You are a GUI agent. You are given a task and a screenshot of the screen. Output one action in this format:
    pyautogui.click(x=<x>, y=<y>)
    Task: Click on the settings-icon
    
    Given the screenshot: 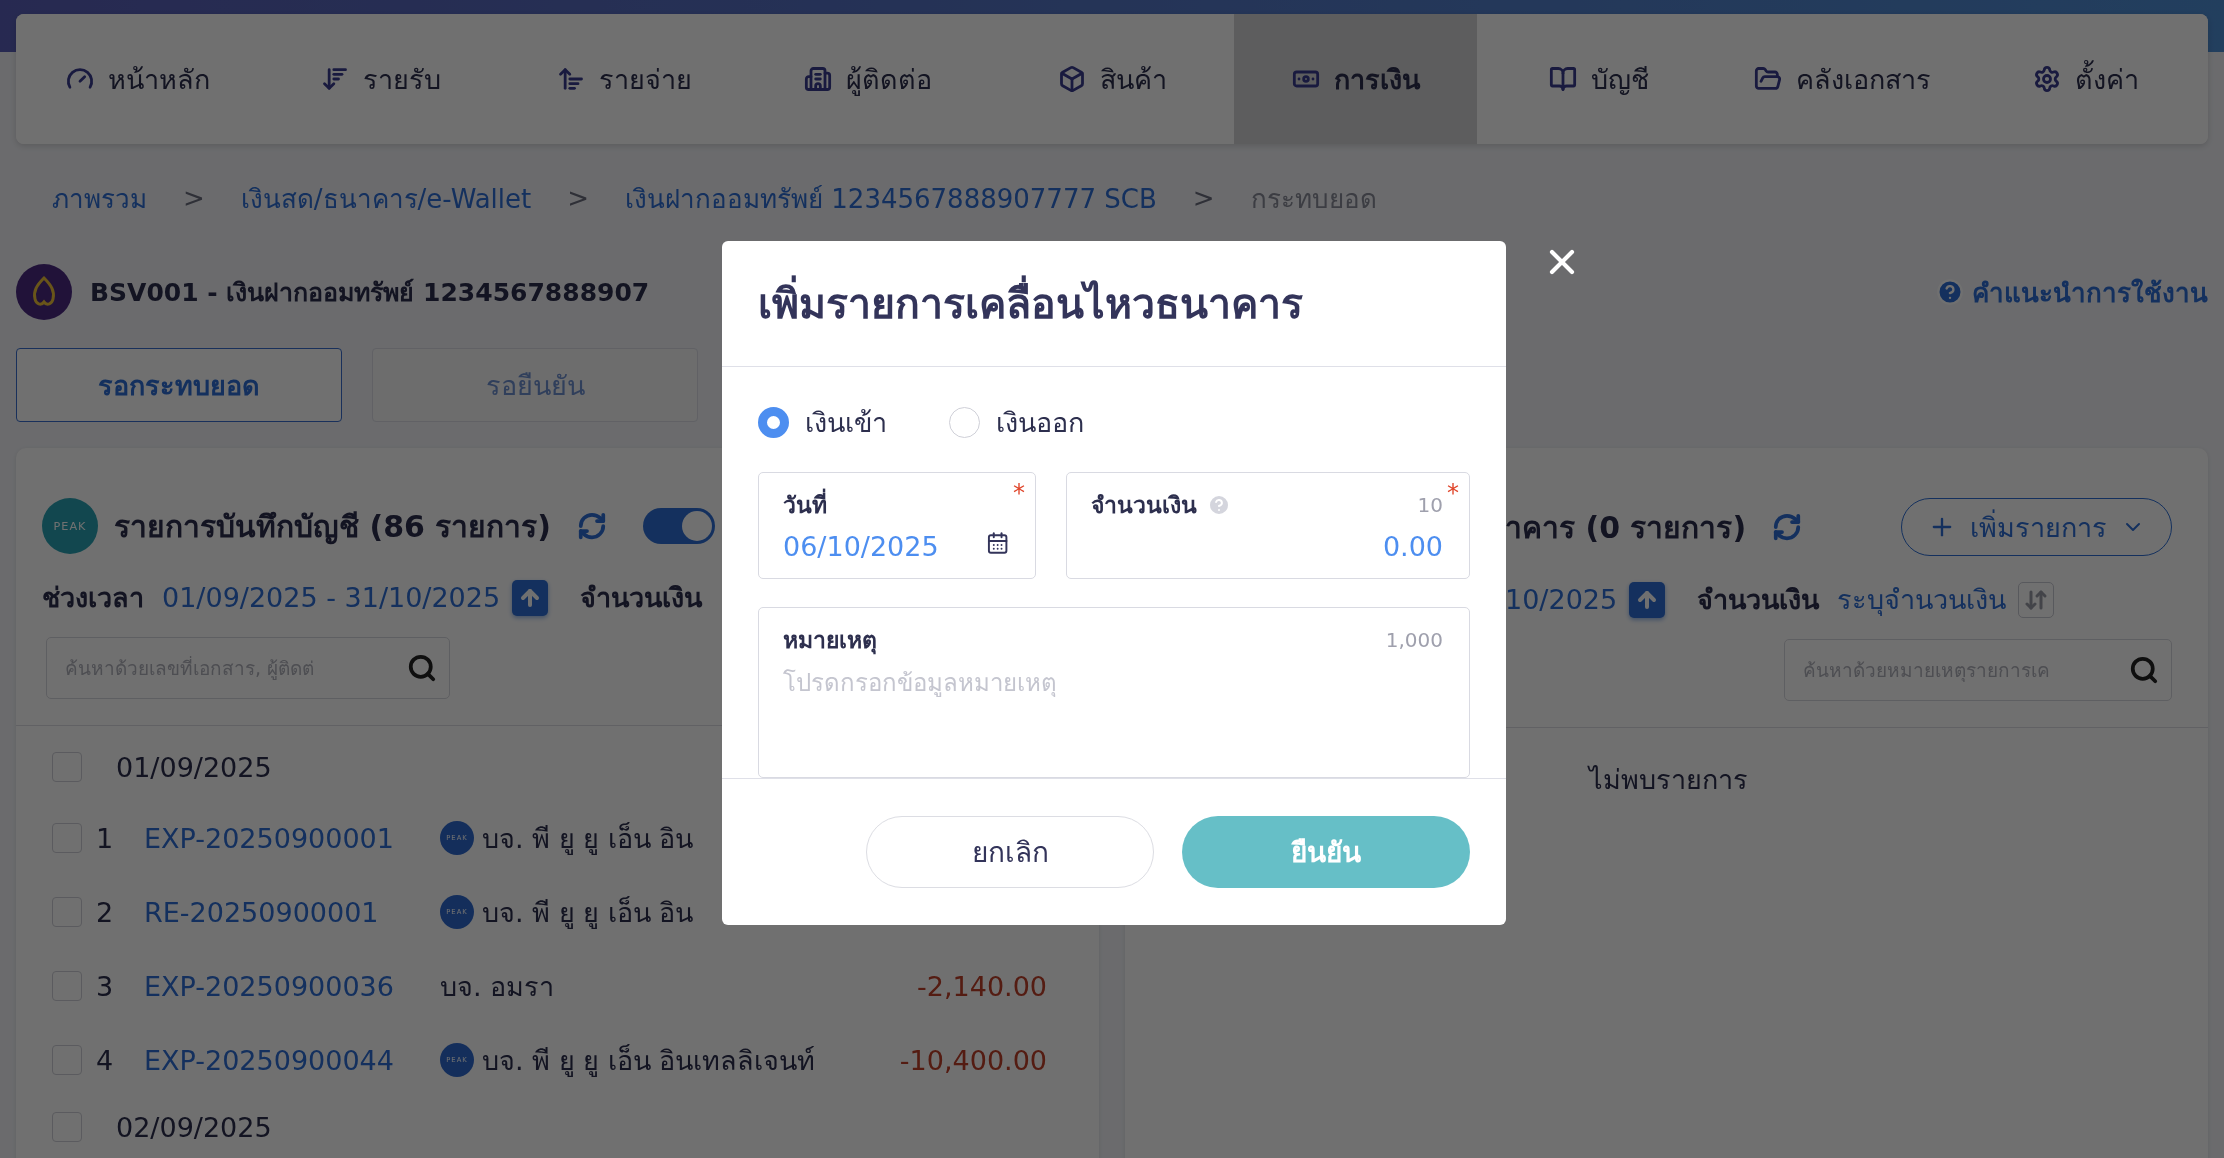 What is the action you would take?
    pyautogui.click(x=2047, y=79)
    